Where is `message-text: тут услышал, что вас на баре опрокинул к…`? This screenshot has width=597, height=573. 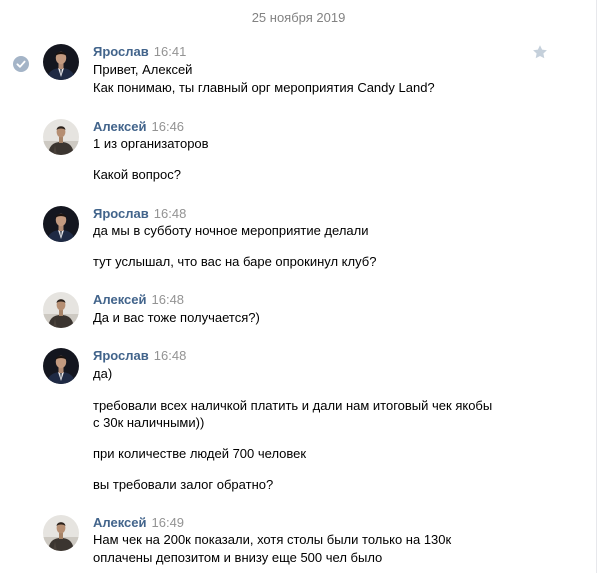 message-text: тут услышал, что вас на баре опрокинул к… is located at coordinates (235, 261).